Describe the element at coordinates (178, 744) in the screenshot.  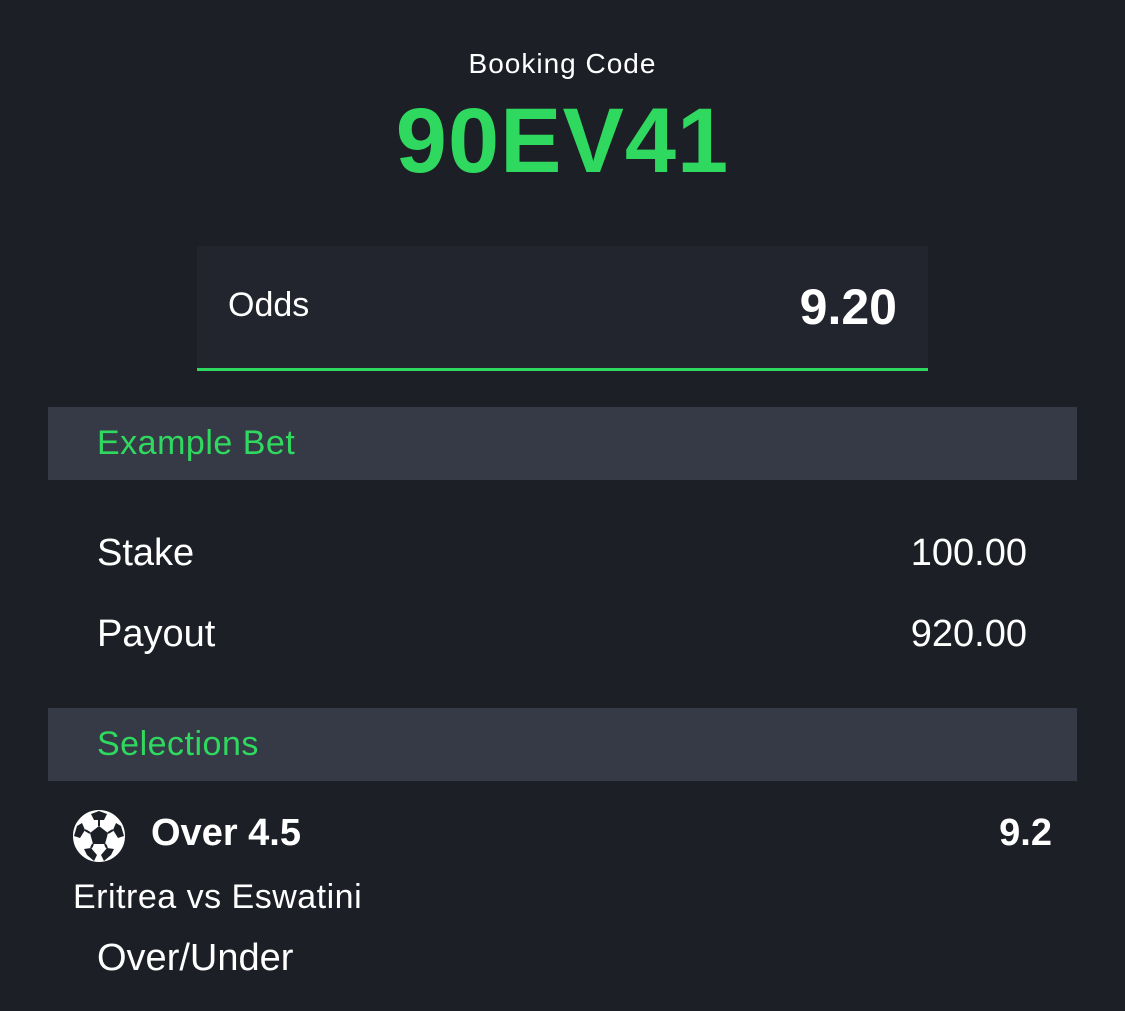
I see `selections-title: Selections` at that location.